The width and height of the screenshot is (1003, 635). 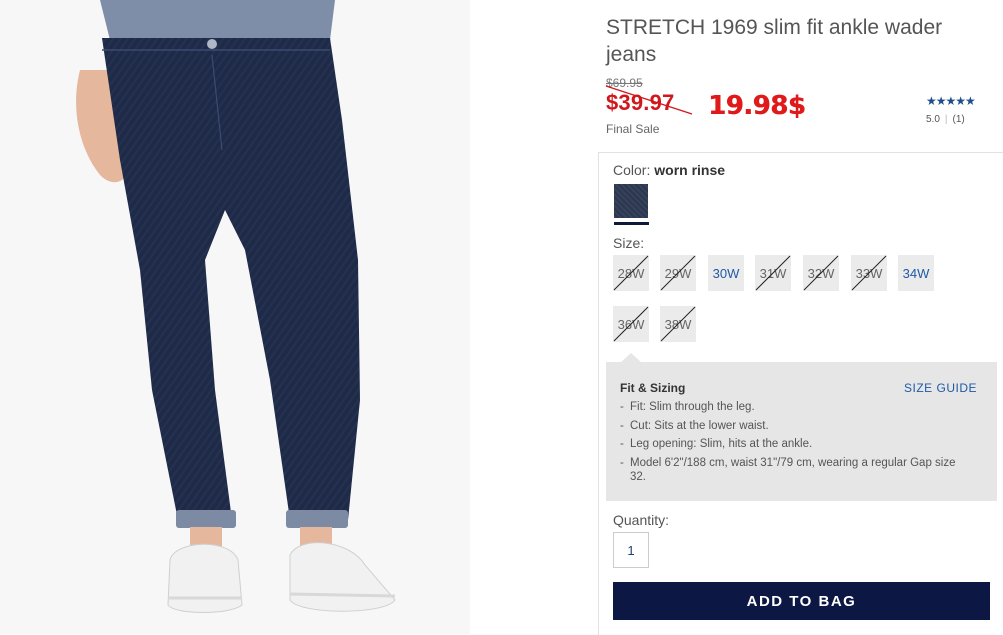 I want to click on size-option-label: 36W, so click(x=631, y=324).